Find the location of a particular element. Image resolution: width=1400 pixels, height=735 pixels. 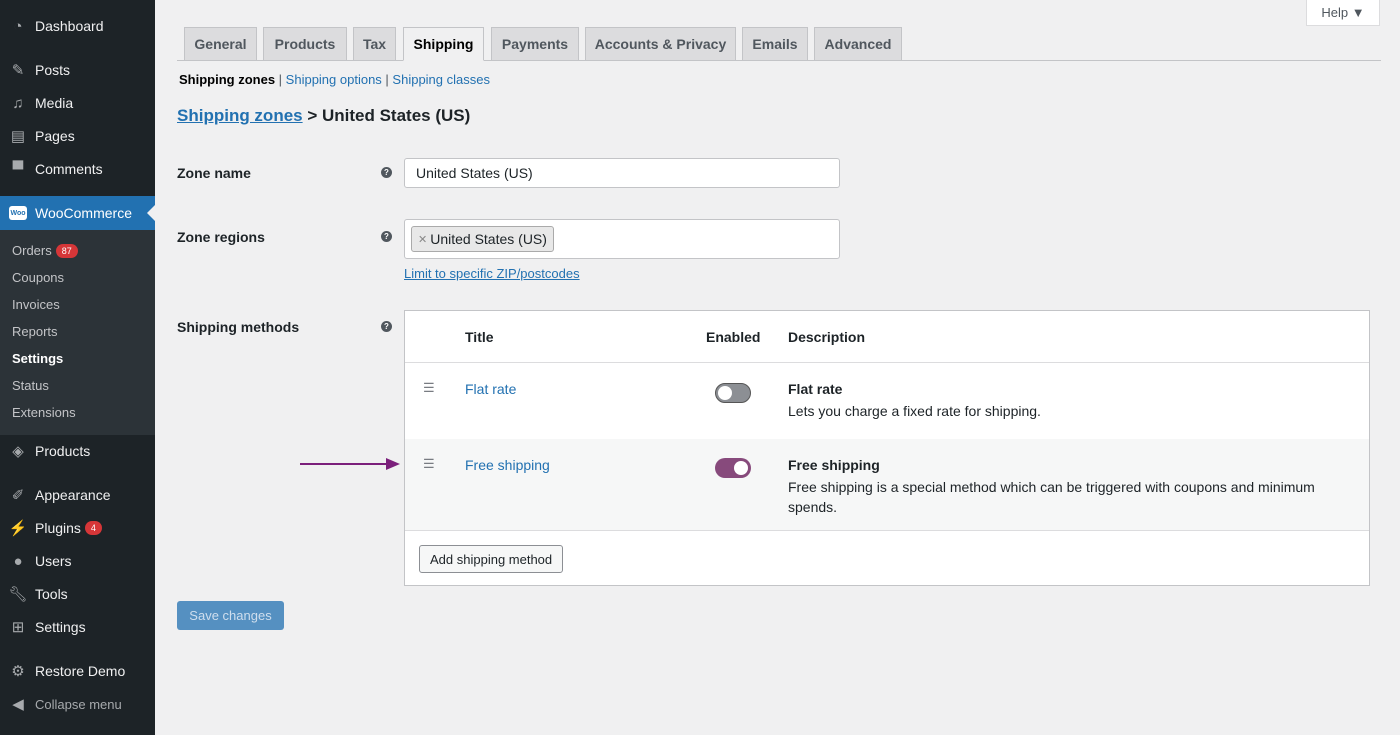

col-description: Description is located at coordinates (827, 337).